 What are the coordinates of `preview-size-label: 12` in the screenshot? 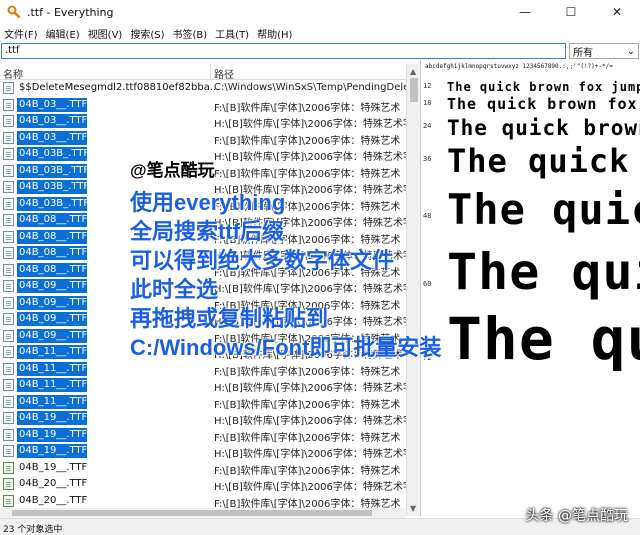 It's located at (427, 86).